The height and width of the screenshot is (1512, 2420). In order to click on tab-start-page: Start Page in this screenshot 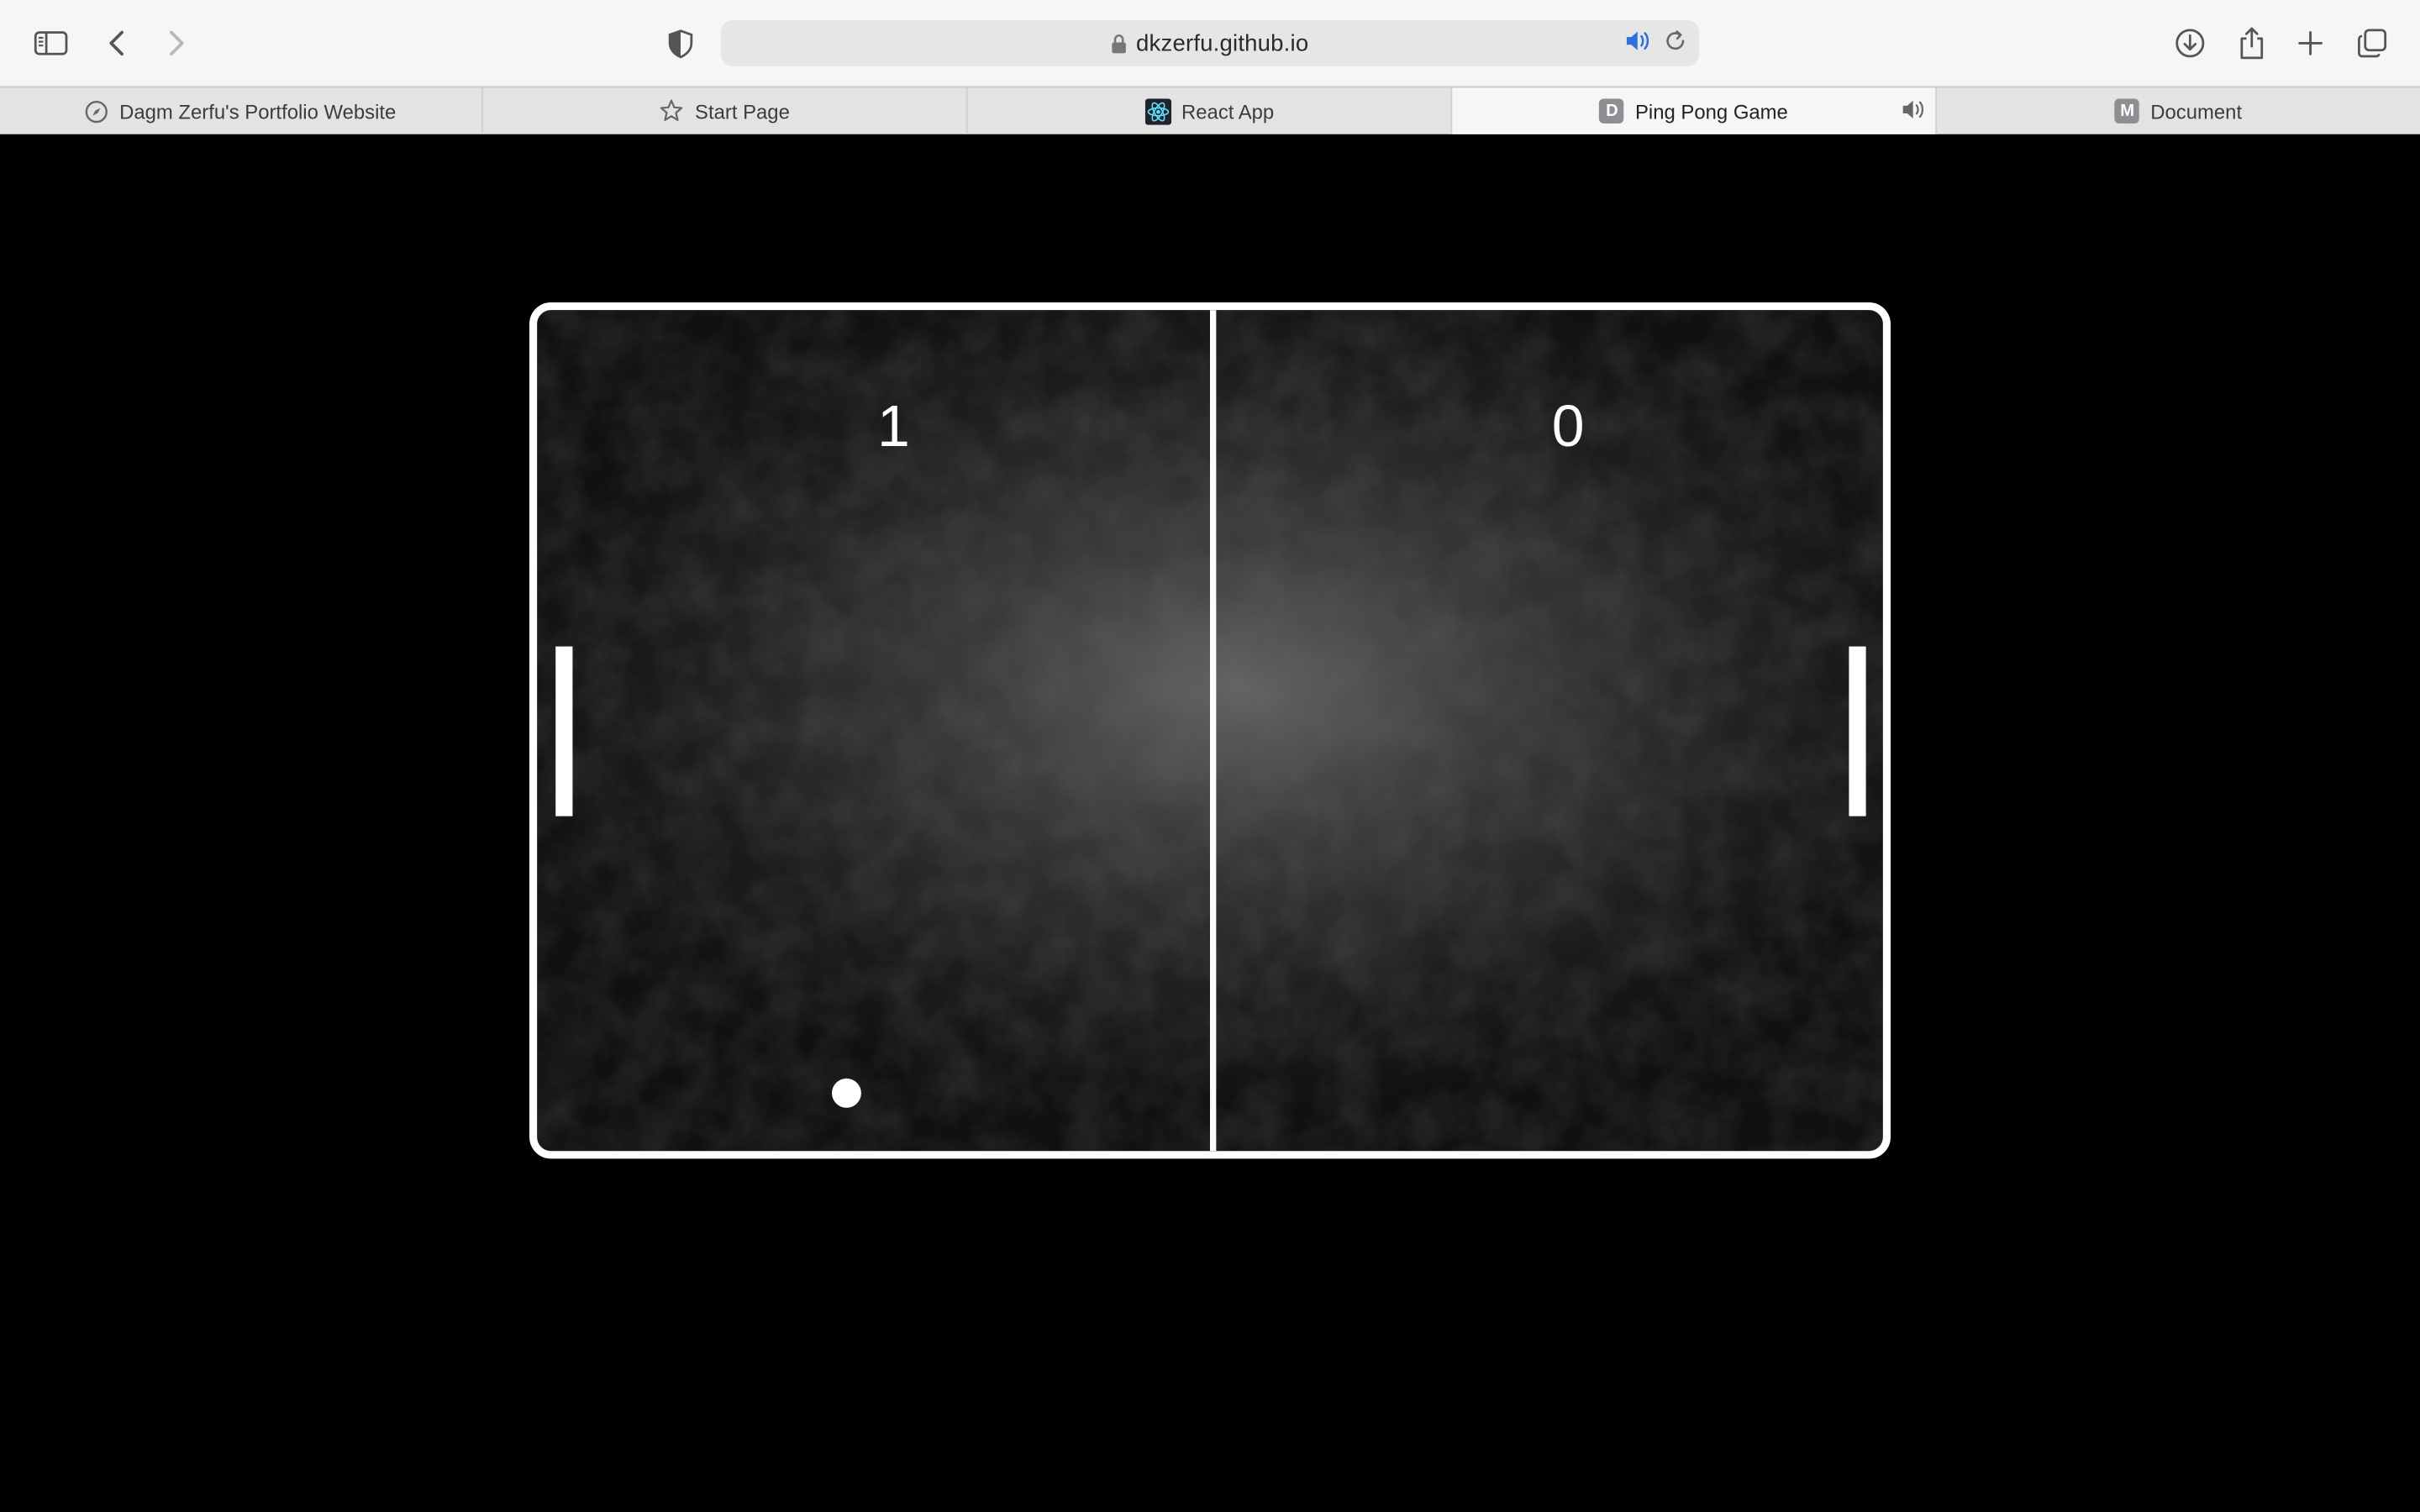, I will do `click(725, 110)`.